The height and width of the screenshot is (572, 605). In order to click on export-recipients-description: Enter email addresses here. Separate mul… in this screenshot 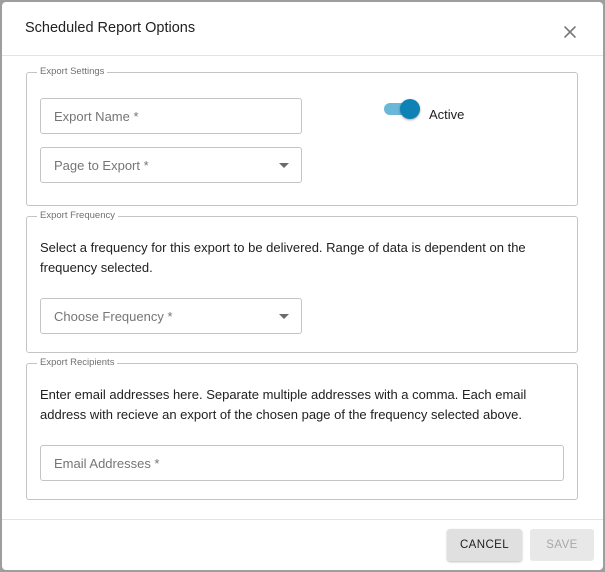, I will do `click(283, 404)`.